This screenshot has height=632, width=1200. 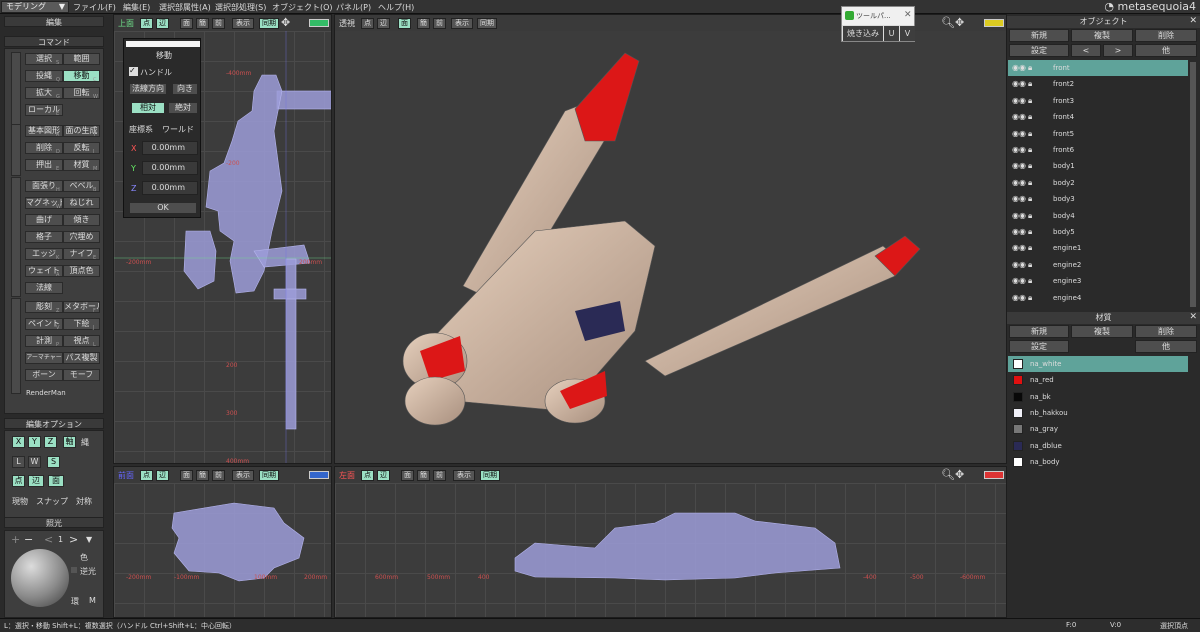 I want to click on object-row: ◉◉ 🔒︎ front3, so click(x=1098, y=101).